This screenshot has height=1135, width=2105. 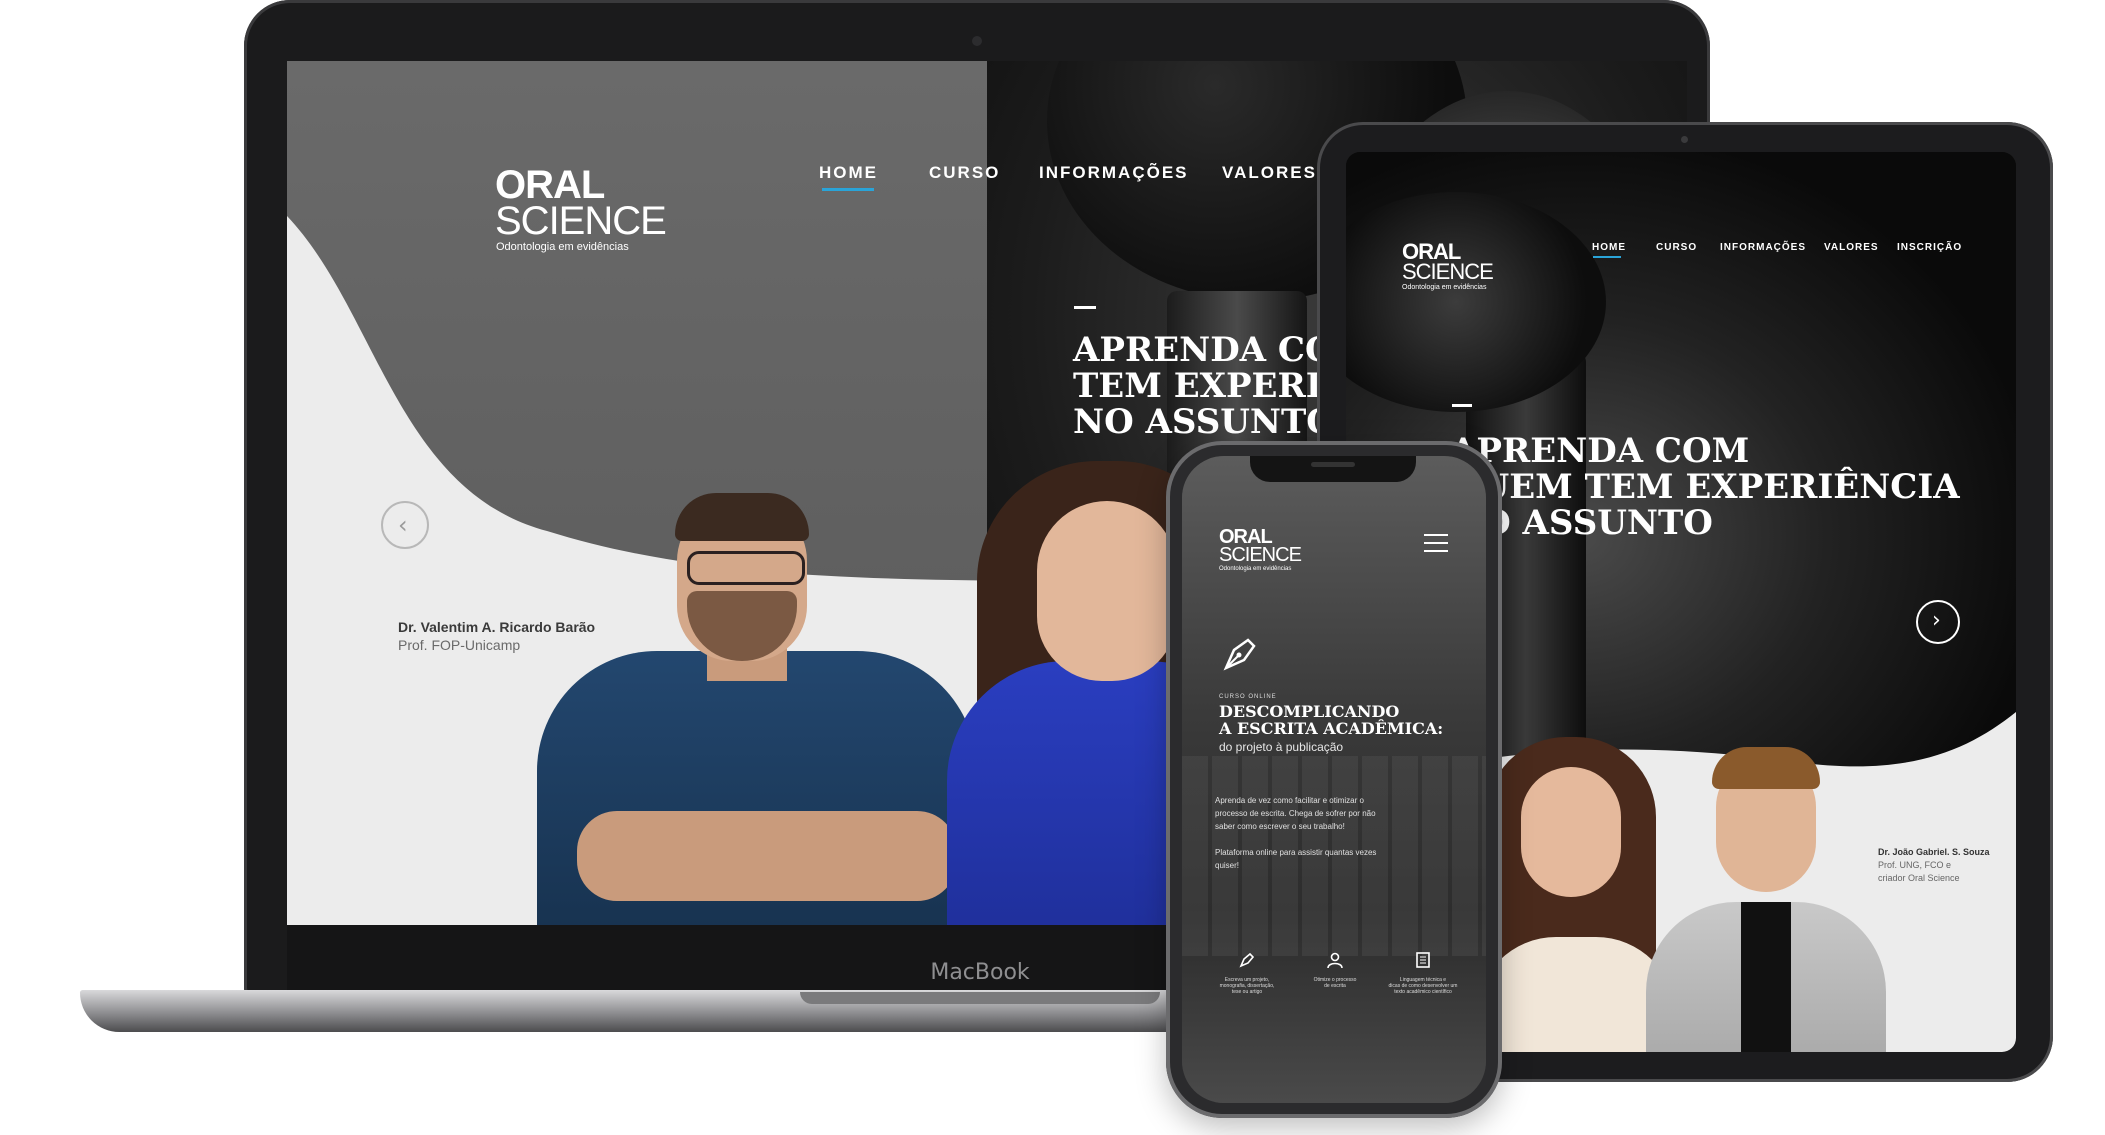 I want to click on phone-eyebrow: CURSO ONLINE, so click(x=1248, y=697).